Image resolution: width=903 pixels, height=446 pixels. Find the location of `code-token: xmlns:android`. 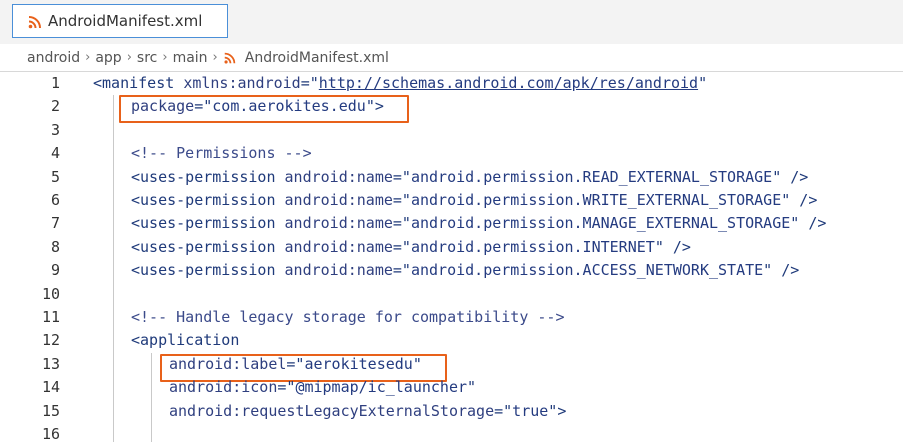

code-token: xmlns:android is located at coordinates (242, 83).